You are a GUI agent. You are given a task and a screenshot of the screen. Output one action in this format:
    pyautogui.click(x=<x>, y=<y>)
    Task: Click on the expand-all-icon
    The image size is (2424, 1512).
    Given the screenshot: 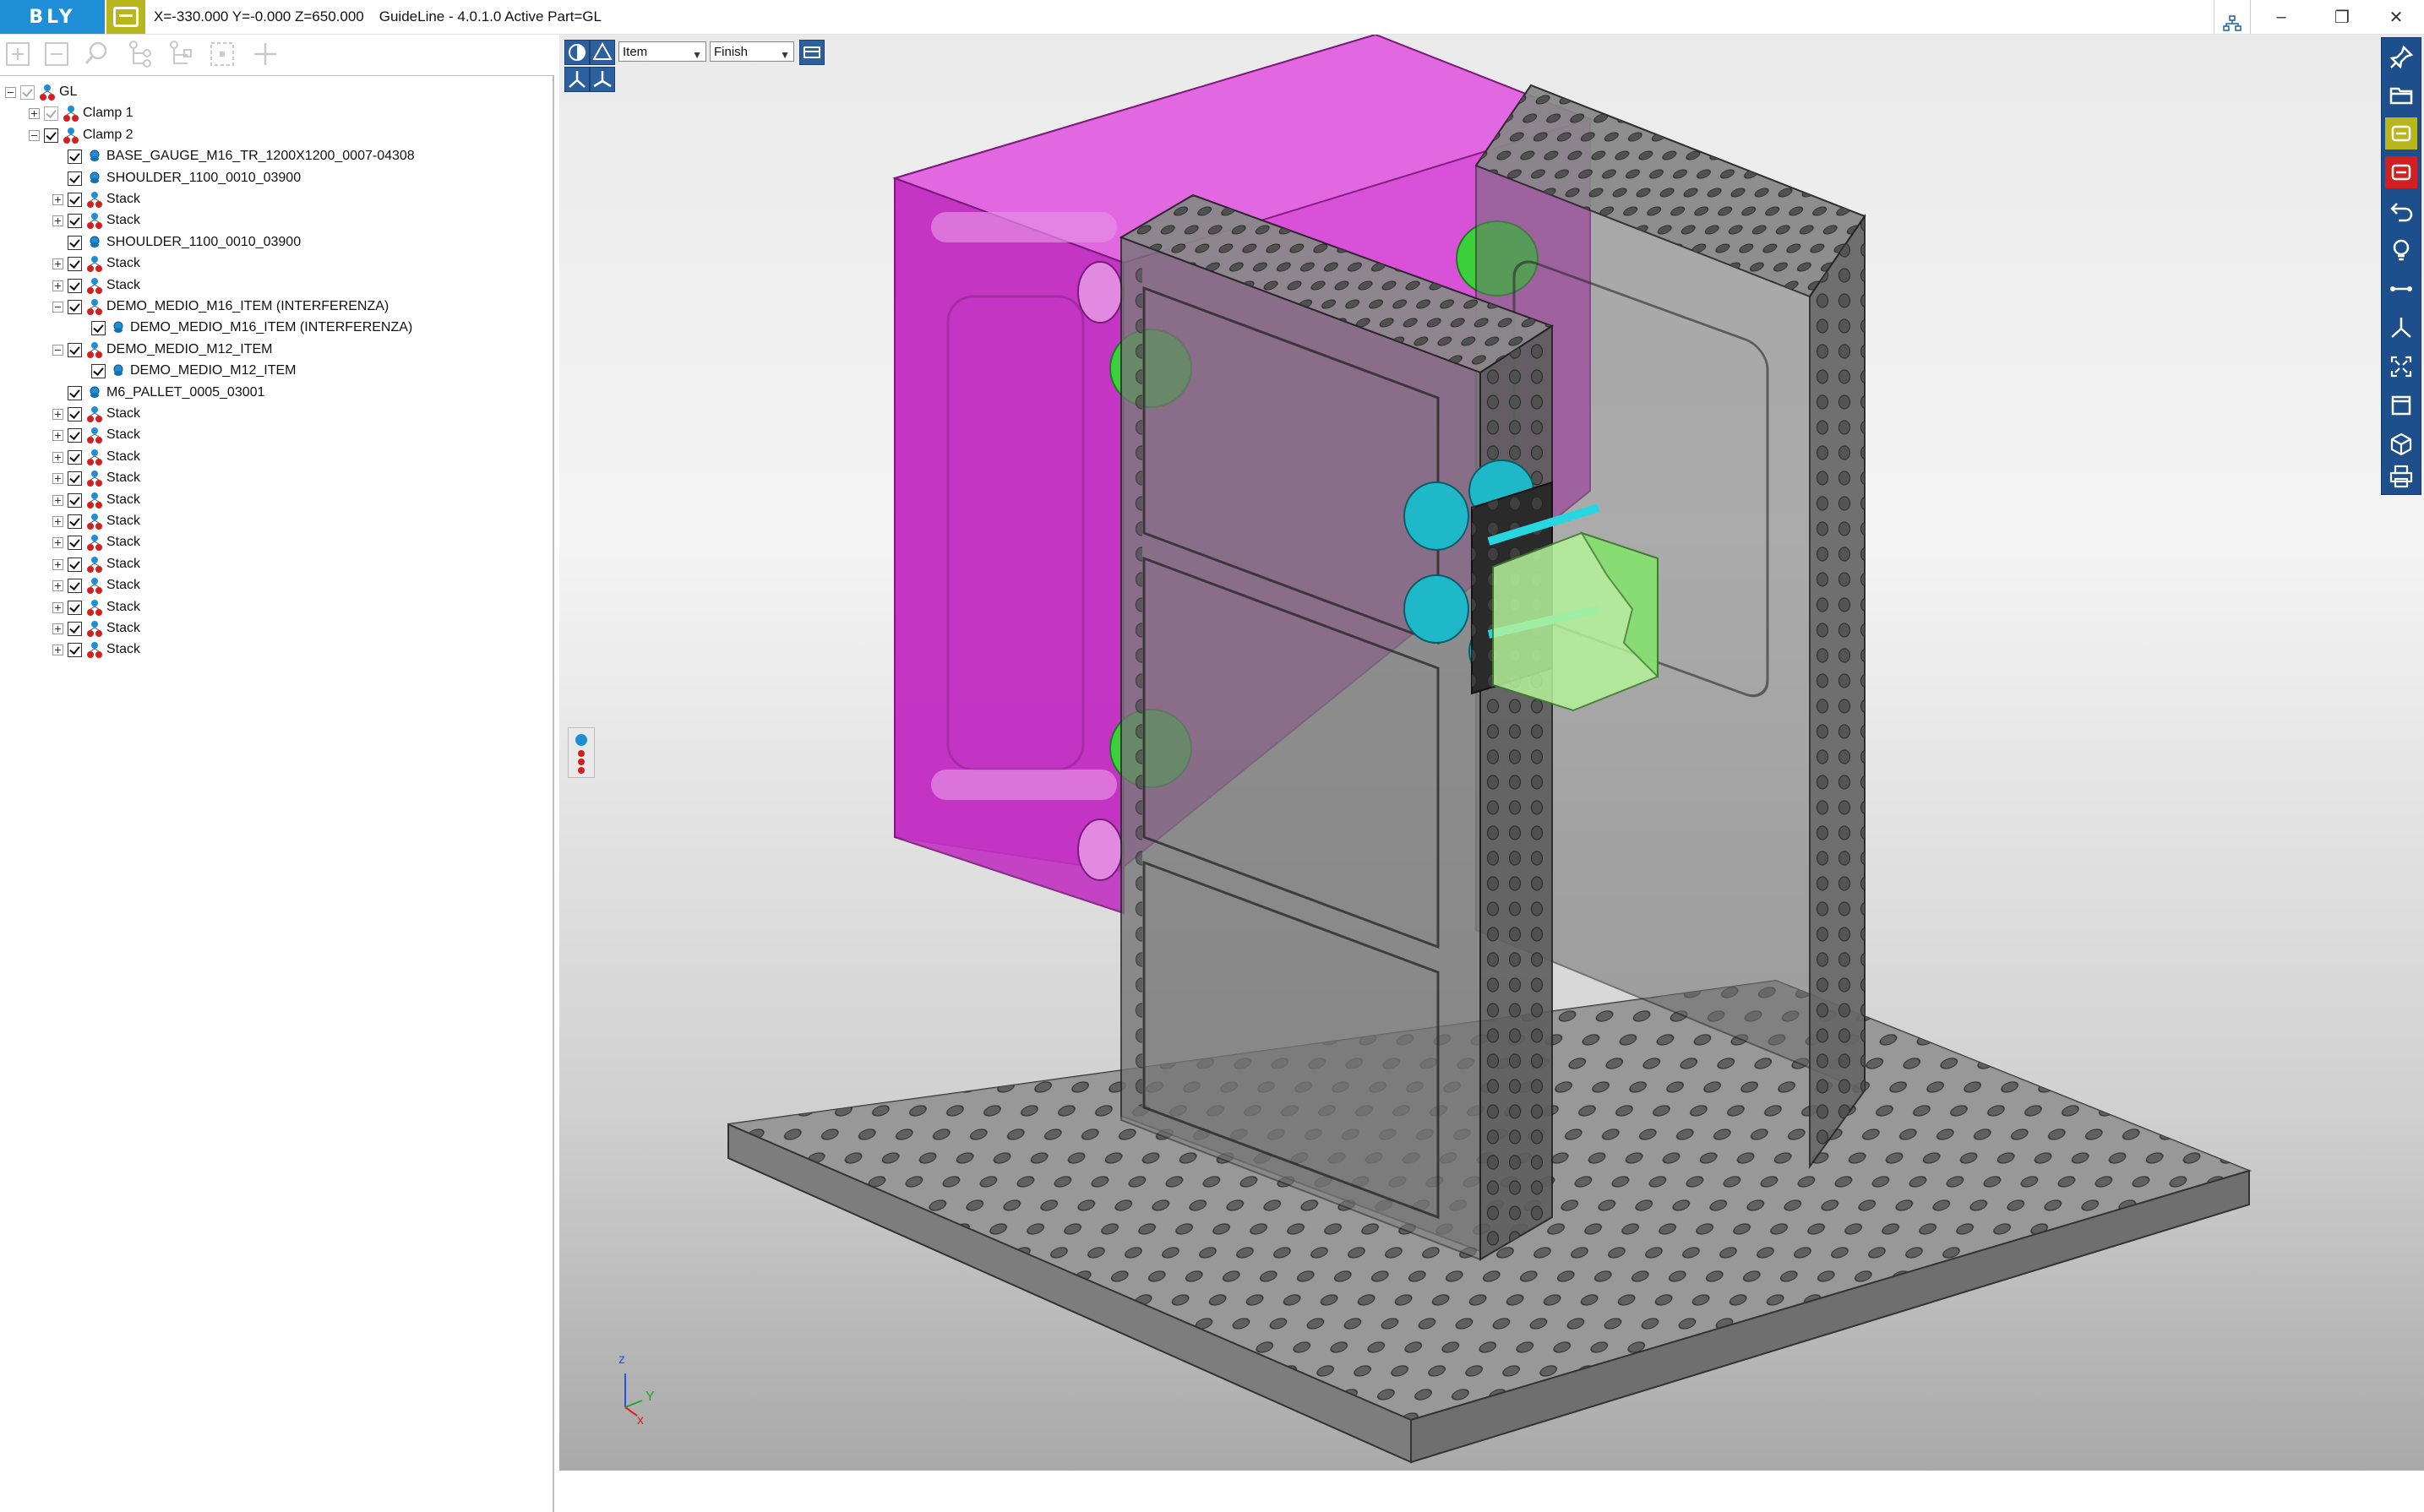 What is the action you would take?
    pyautogui.click(x=18, y=54)
    